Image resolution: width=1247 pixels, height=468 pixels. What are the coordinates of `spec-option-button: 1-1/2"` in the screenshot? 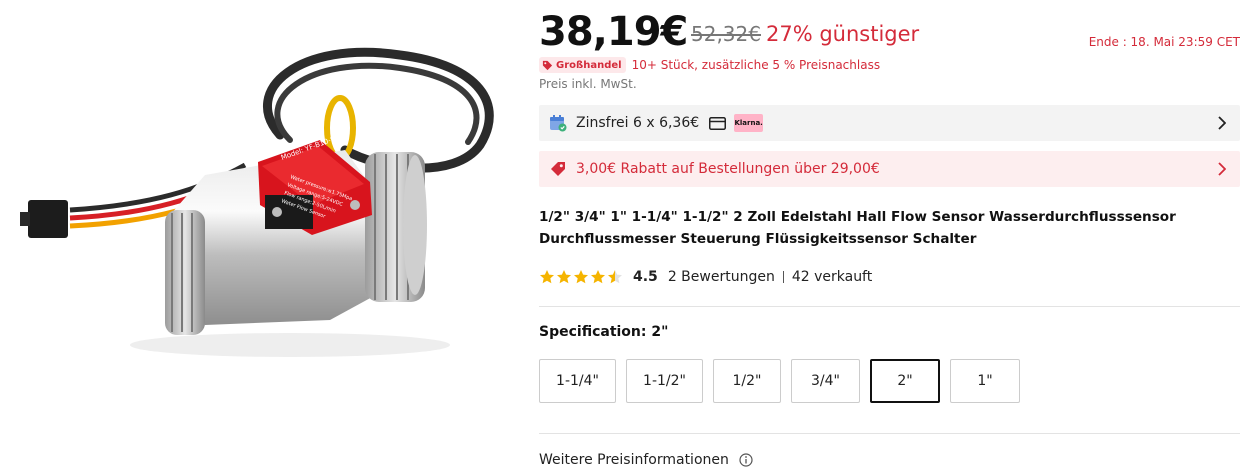 It's located at (664, 381).